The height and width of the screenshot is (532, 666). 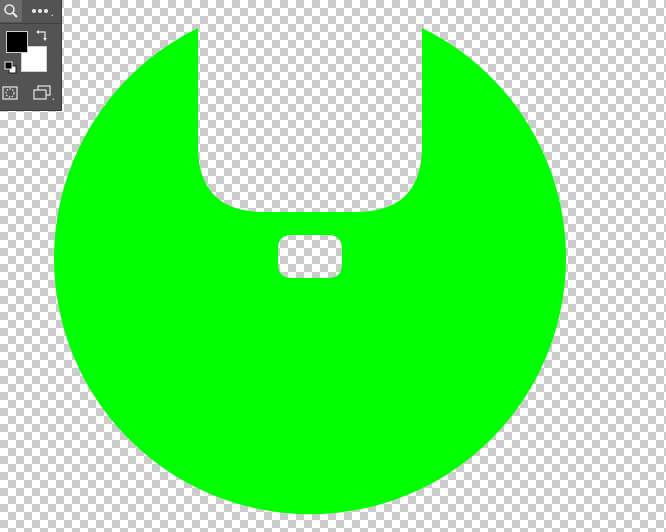 I want to click on more-tools-button, so click(x=41, y=11).